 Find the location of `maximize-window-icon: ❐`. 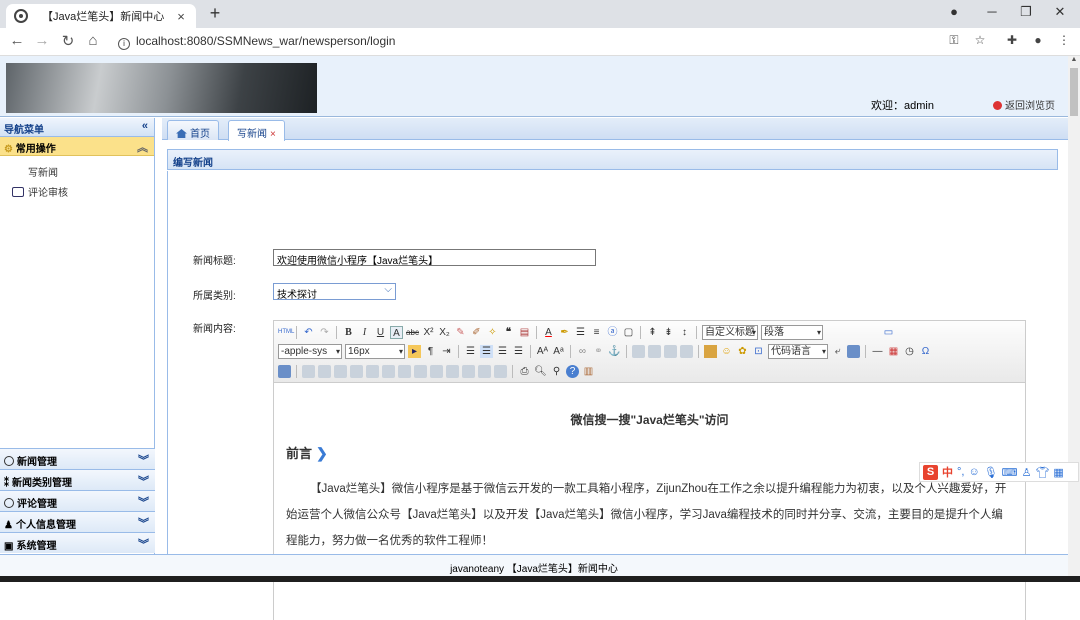

maximize-window-icon: ❐ is located at coordinates (1026, 12).